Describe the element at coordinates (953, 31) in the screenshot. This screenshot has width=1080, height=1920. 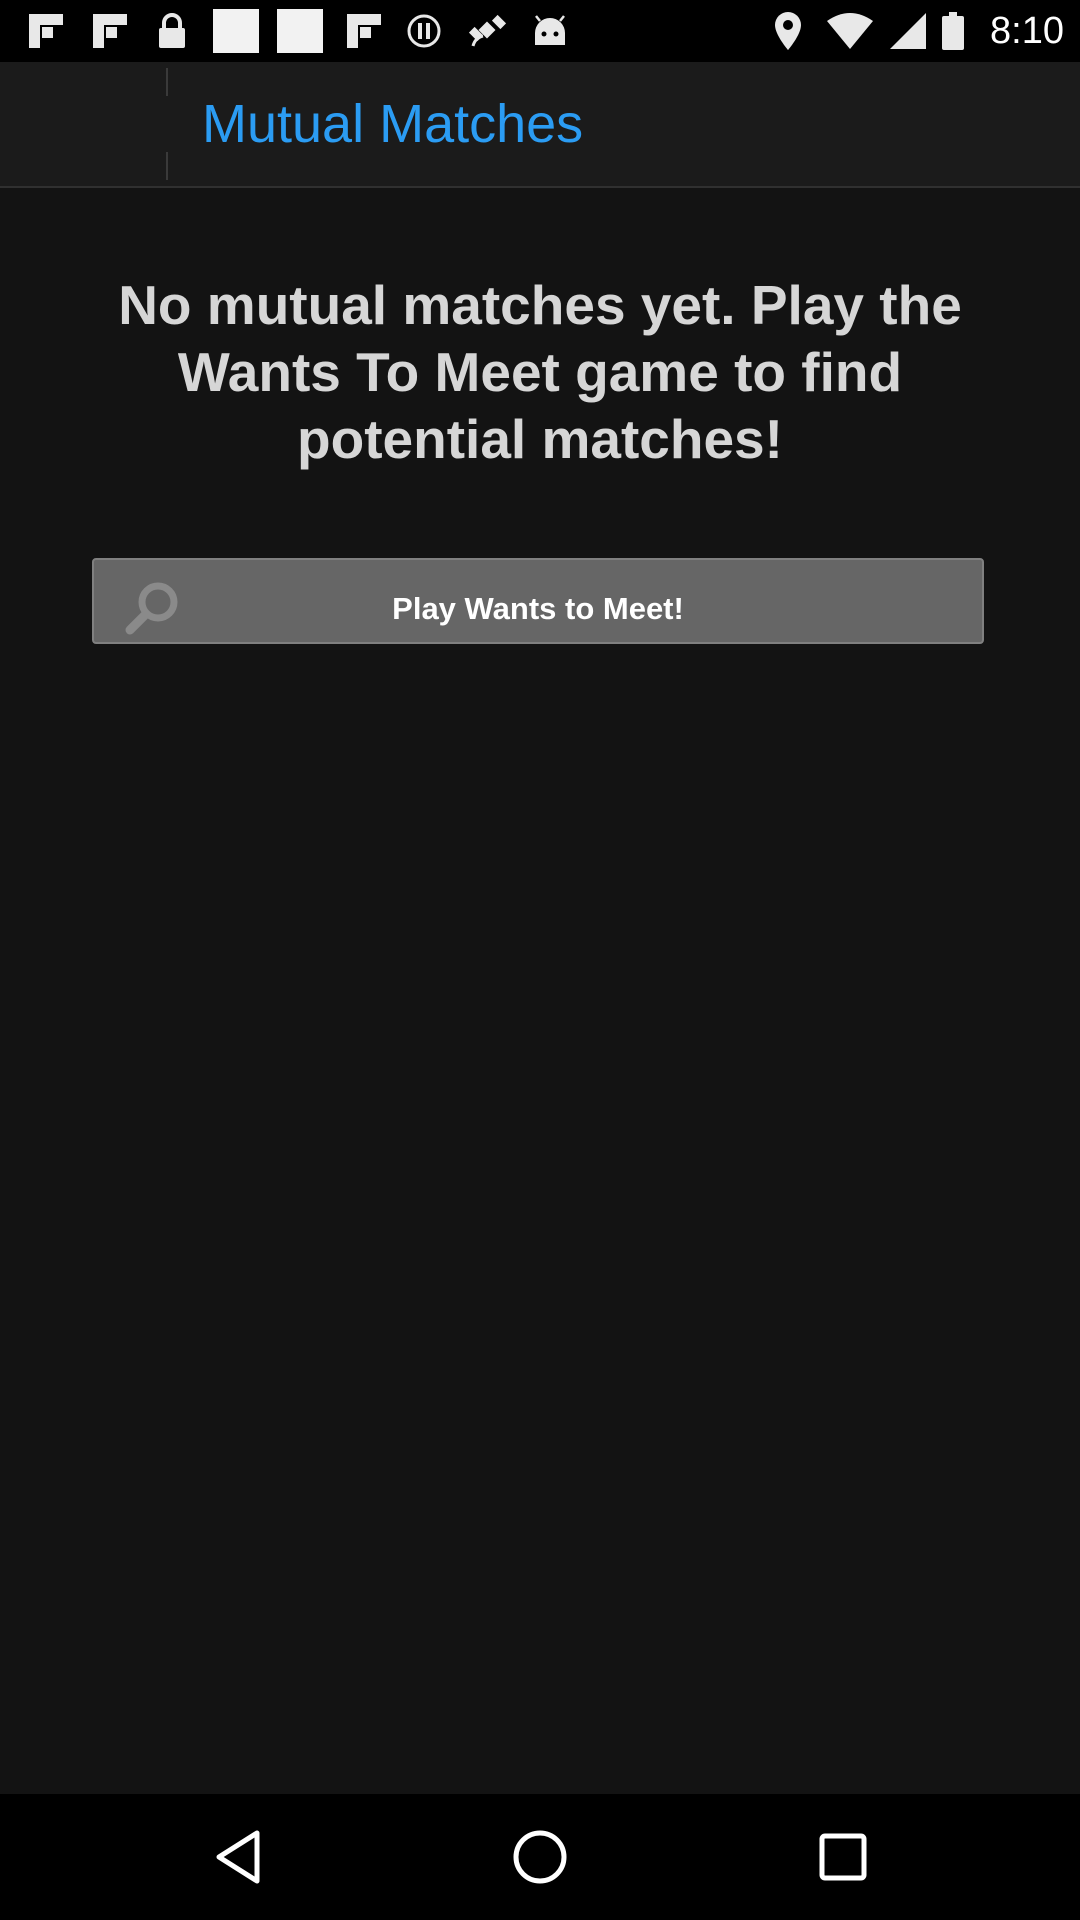
I see `battery-icon` at that location.